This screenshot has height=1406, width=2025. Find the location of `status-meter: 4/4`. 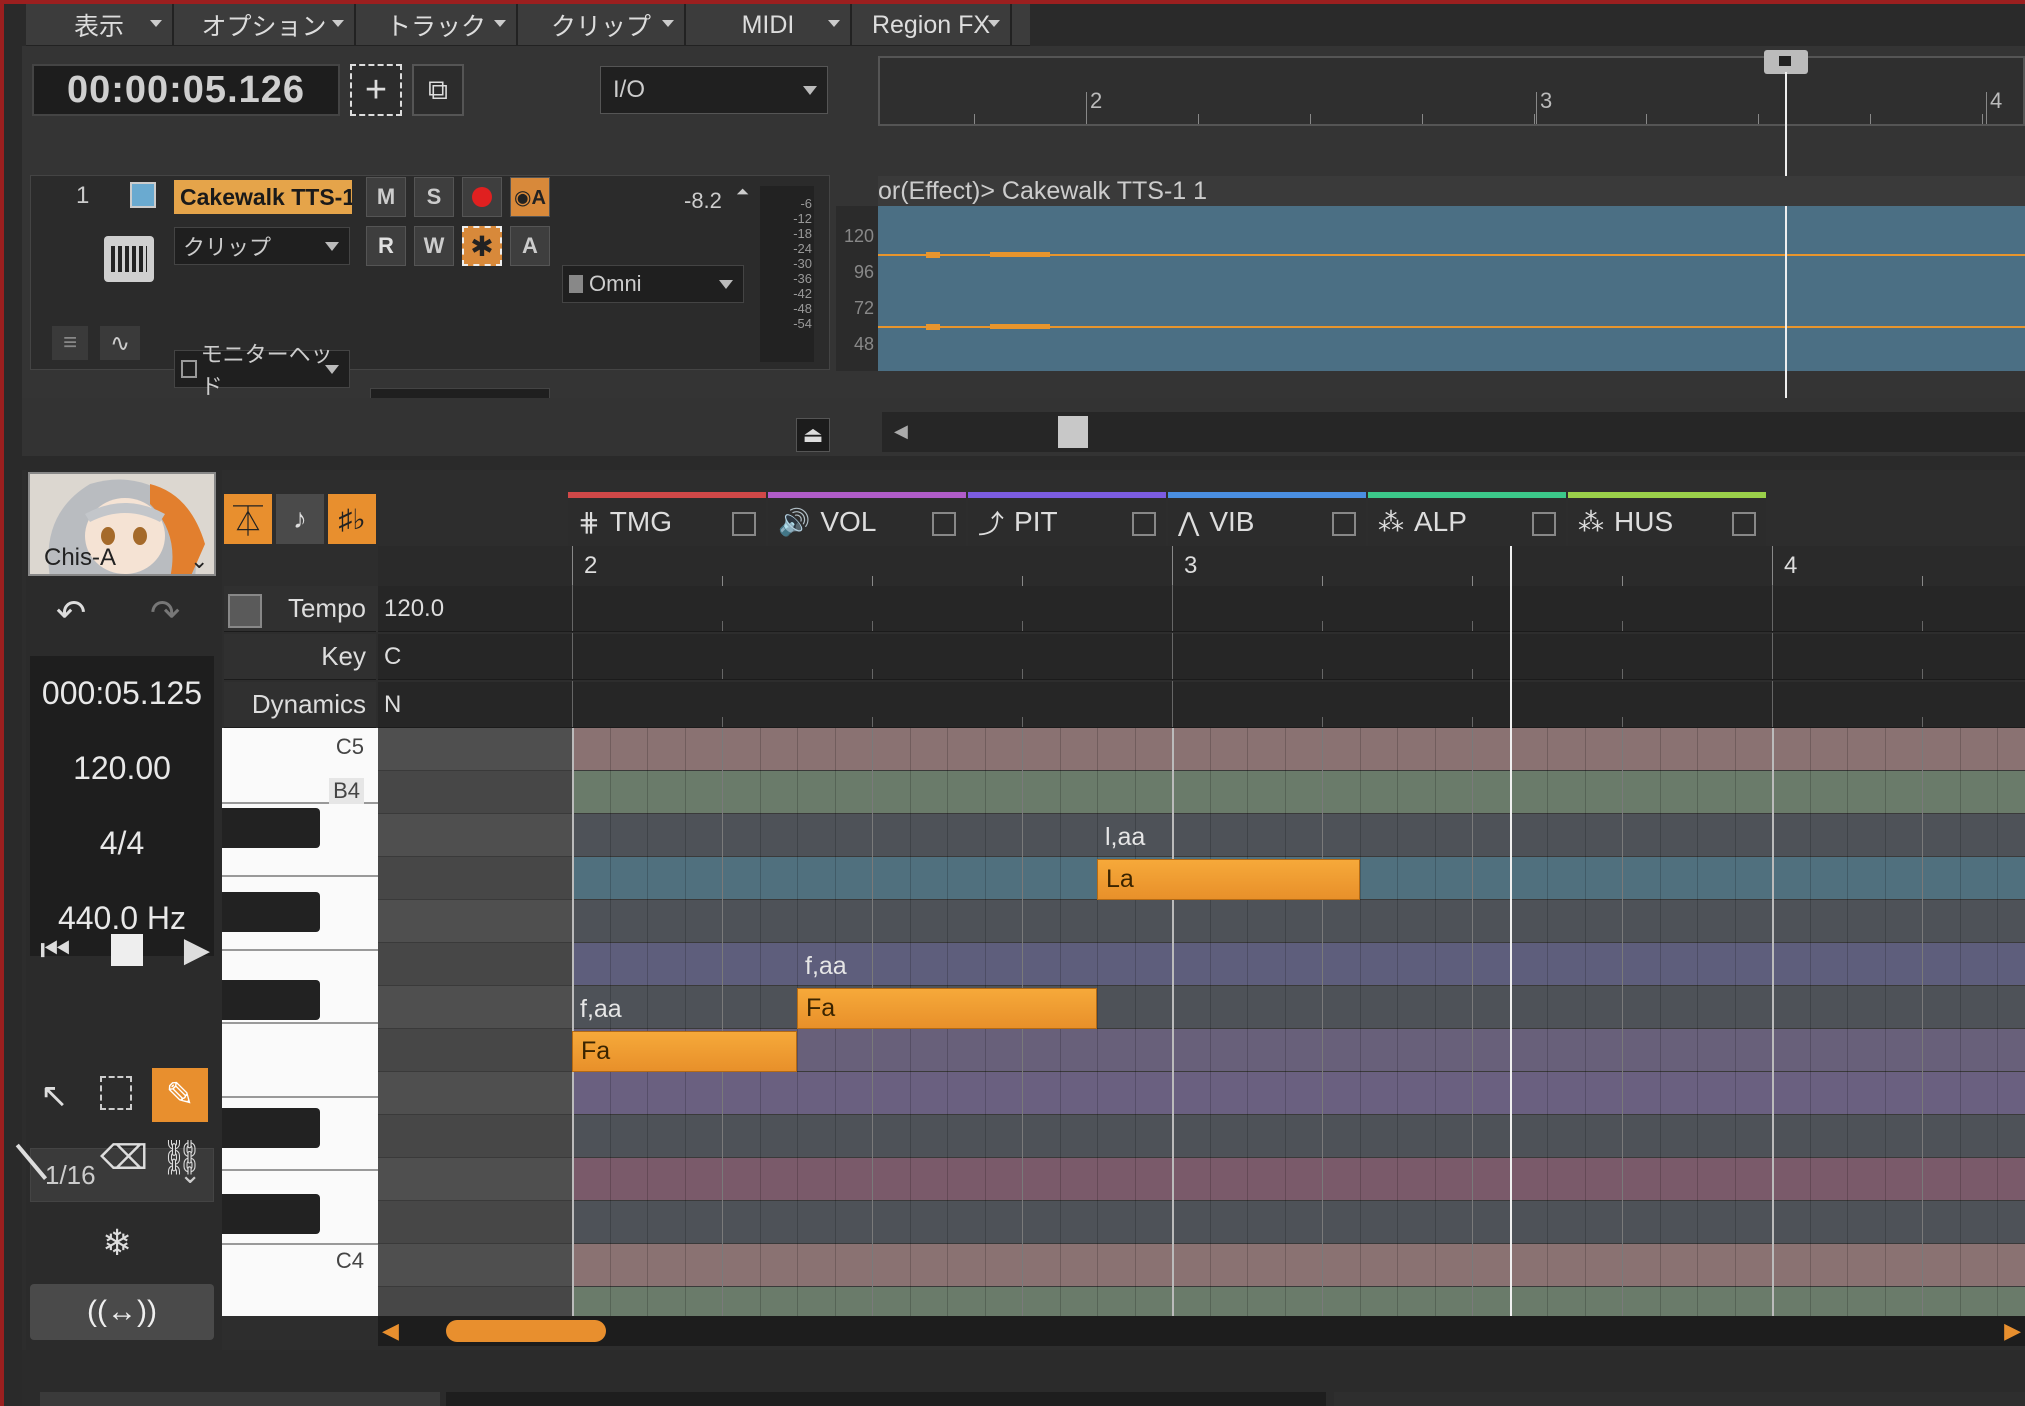

status-meter: 4/4 is located at coordinates (122, 843).